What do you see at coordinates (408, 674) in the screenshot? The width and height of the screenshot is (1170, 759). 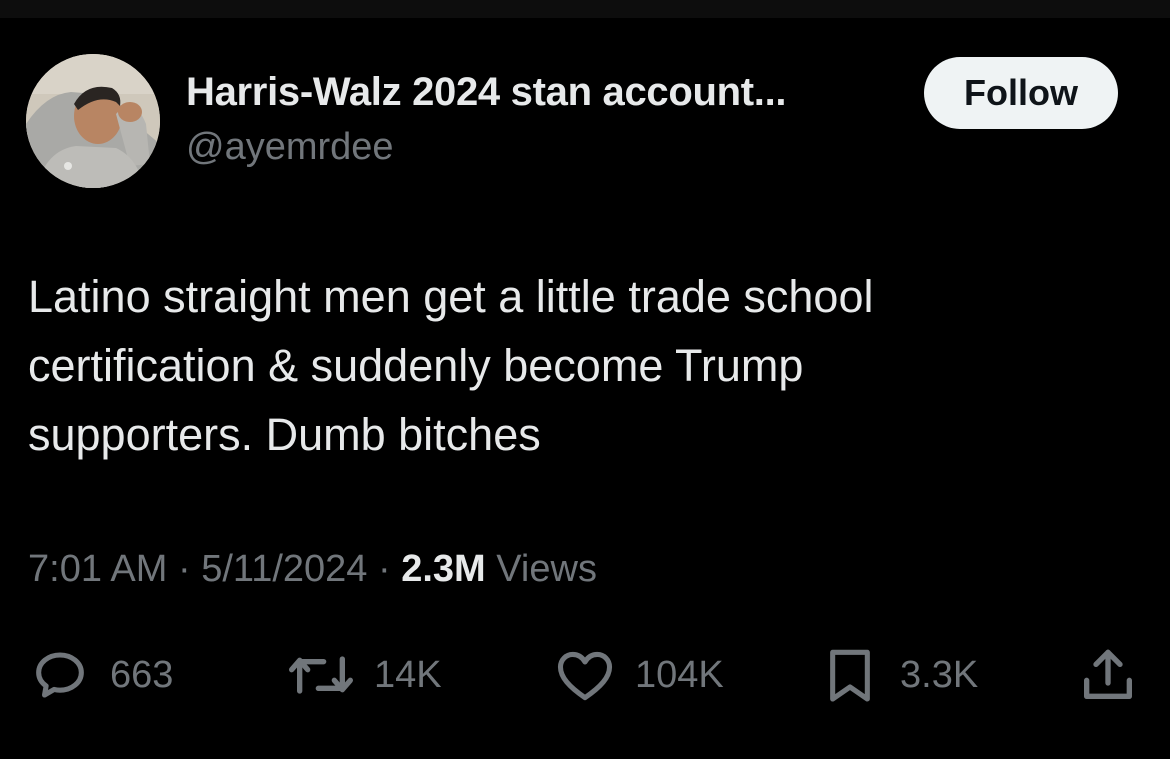 I see `retweet-count: 14K` at bounding box center [408, 674].